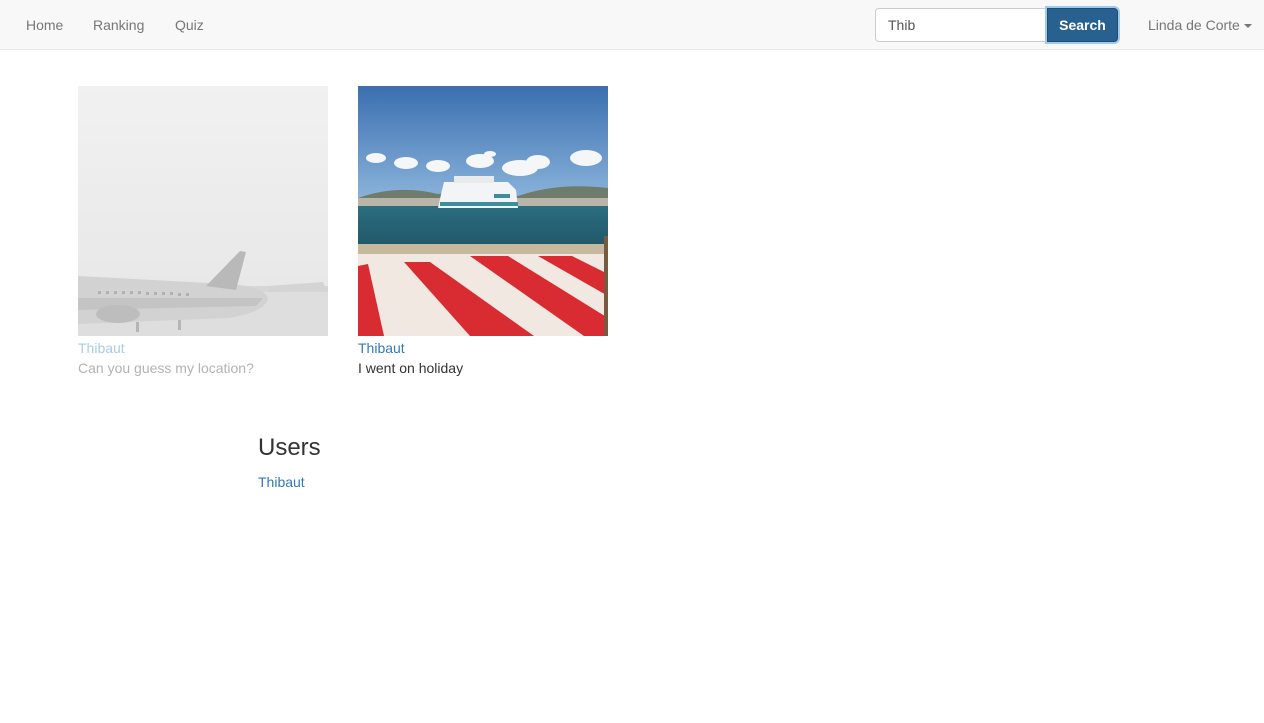  What do you see at coordinates (962, 25) in the screenshot?
I see `search-input` at bounding box center [962, 25].